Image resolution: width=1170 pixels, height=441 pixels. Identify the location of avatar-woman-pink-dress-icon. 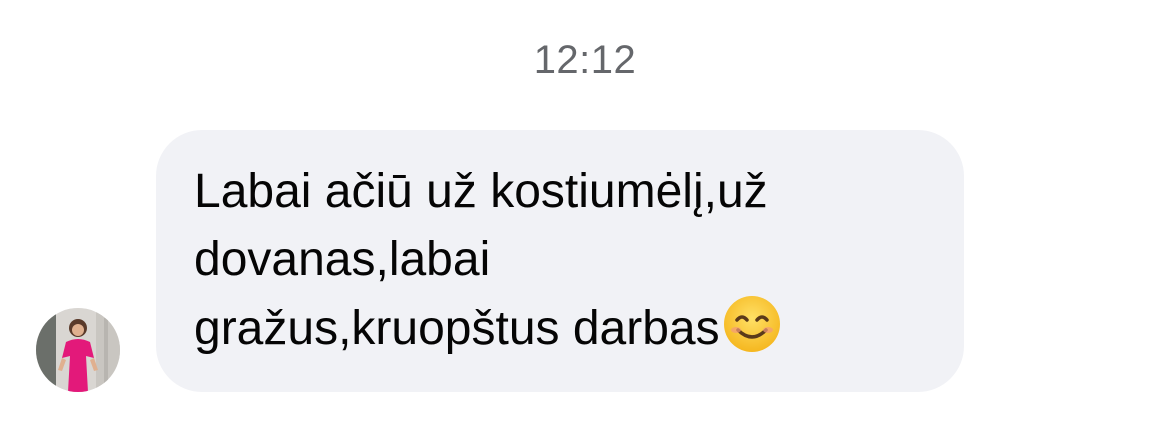
(78, 350).